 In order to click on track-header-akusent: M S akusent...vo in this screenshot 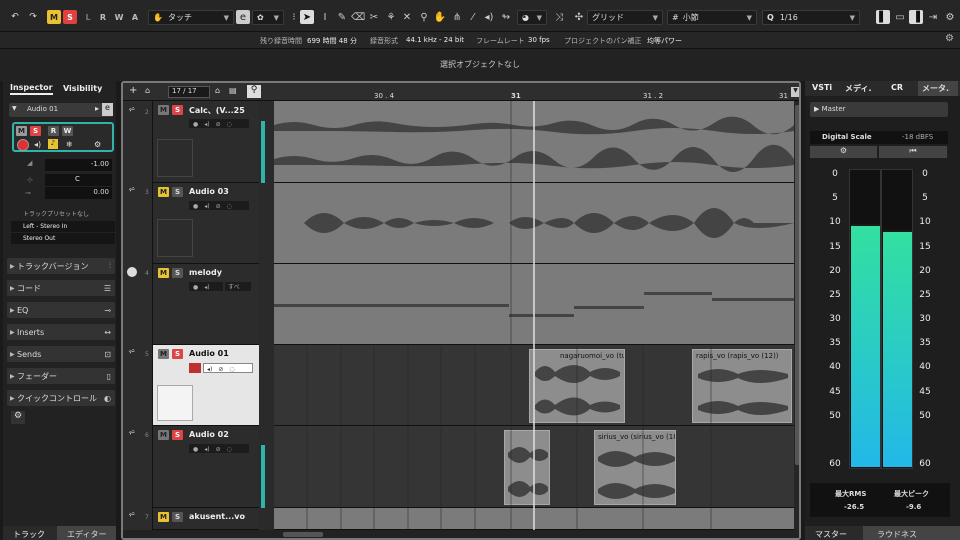, I will do `click(206, 519)`.